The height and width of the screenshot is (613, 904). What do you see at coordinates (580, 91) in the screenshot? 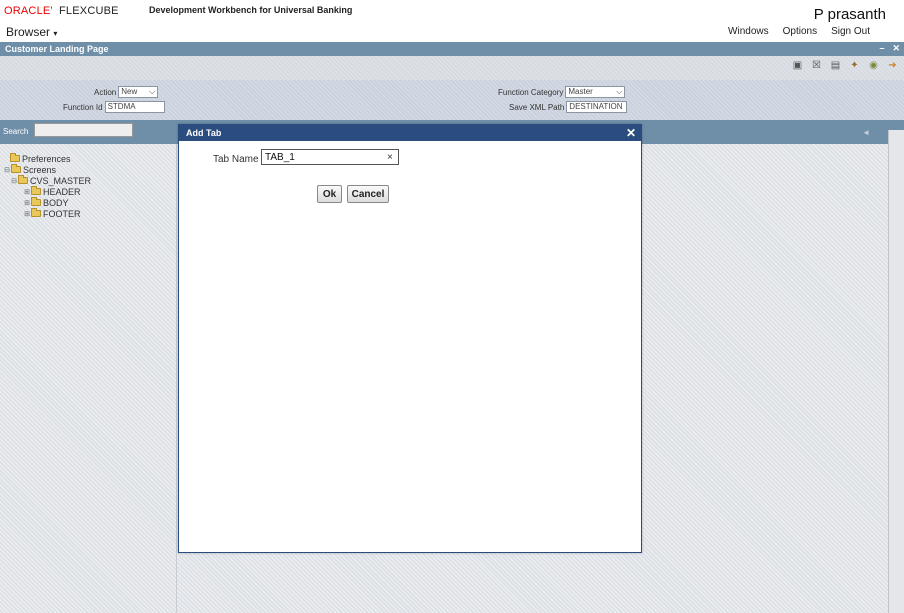
I see `function-category-value: Master` at bounding box center [580, 91].